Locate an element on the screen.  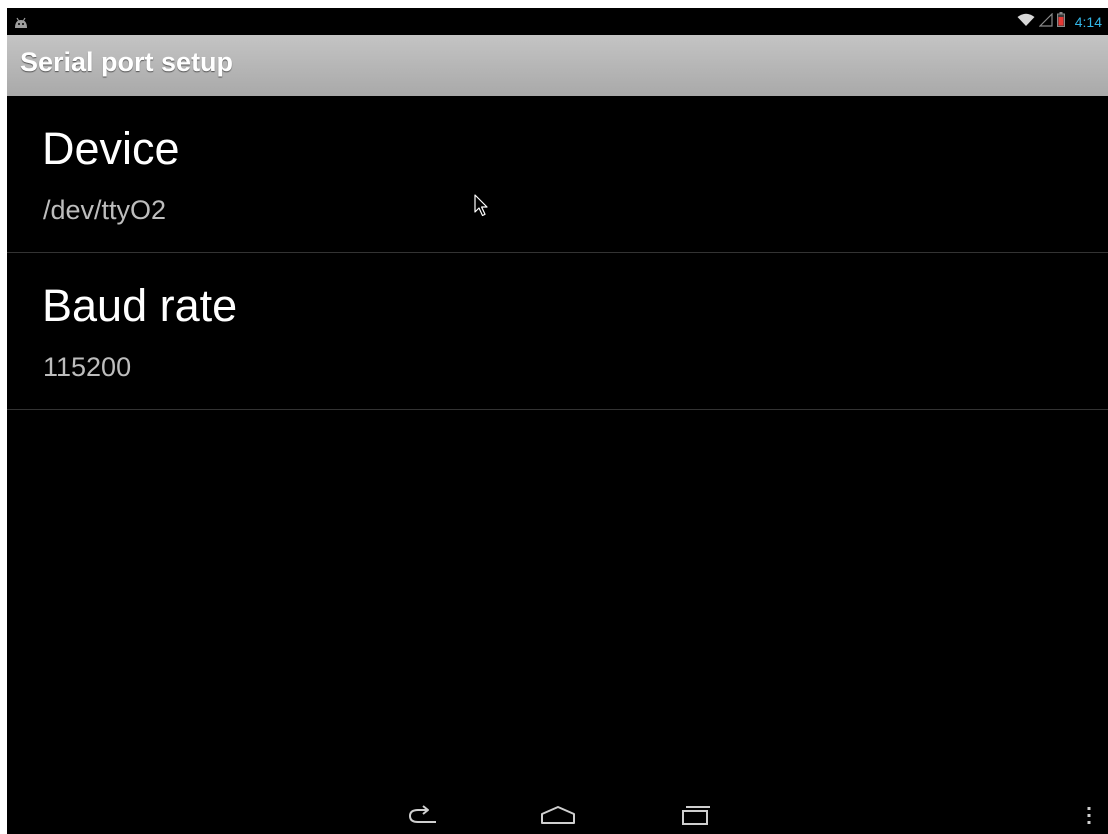
mouse-cursor-icon is located at coordinates (482, 208).